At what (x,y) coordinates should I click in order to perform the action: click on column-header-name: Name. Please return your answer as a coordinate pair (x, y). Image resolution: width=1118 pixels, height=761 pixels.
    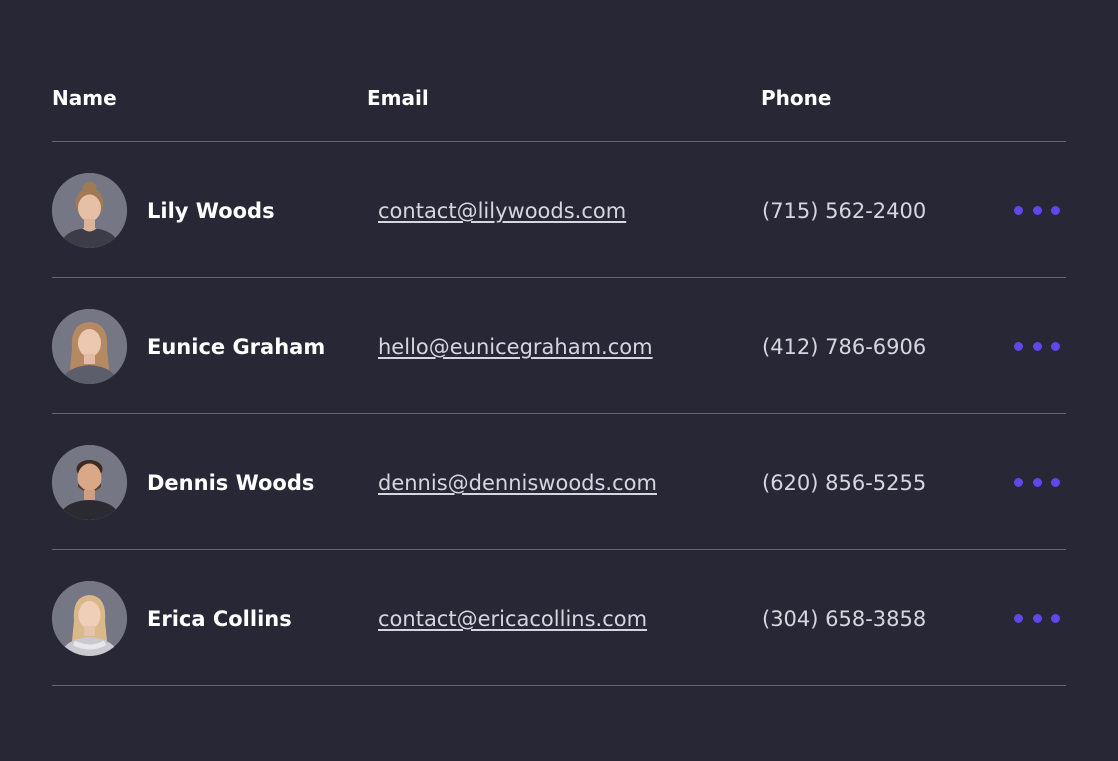
    Looking at the image, I should click on (84, 98).